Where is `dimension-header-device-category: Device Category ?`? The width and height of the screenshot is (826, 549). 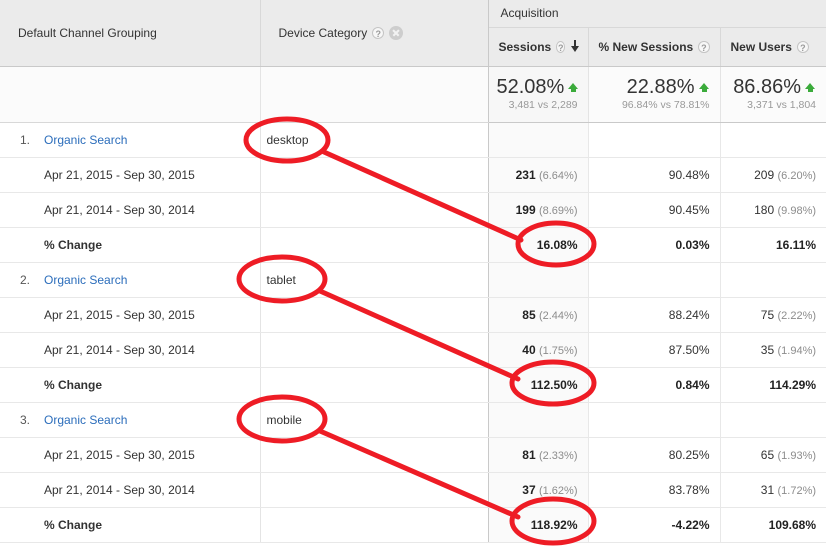 dimension-header-device-category: Device Category ? is located at coordinates (374, 33).